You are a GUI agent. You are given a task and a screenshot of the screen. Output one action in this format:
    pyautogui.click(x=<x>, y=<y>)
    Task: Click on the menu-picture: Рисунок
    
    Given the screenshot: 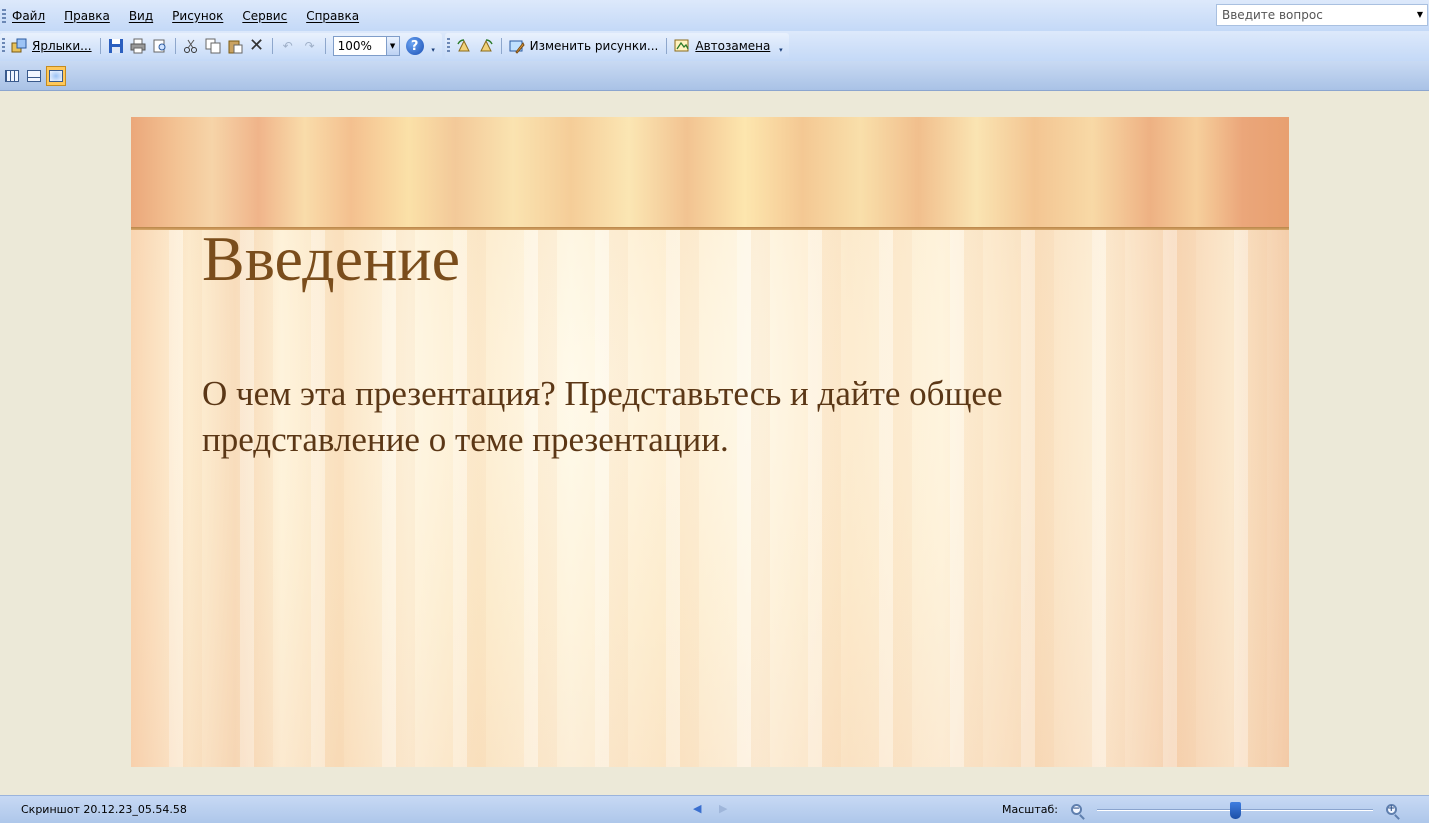 What is the action you would take?
    pyautogui.click(x=197, y=16)
    